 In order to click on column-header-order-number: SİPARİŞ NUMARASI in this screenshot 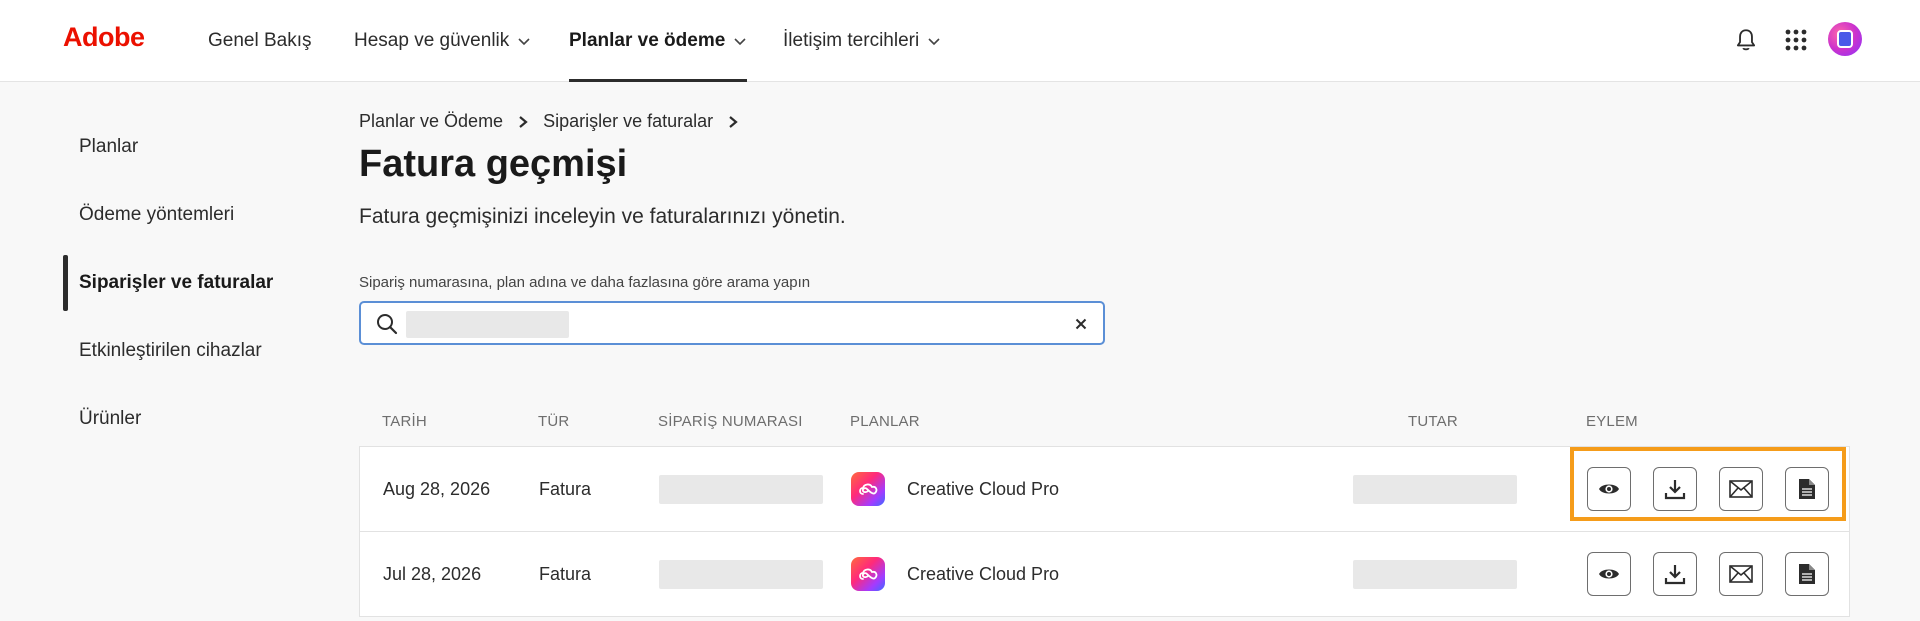, I will do `click(730, 421)`.